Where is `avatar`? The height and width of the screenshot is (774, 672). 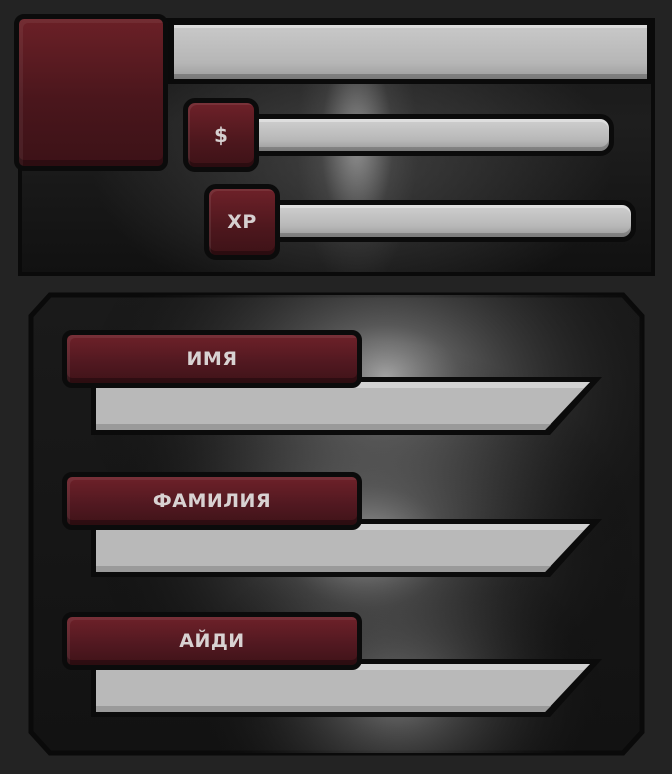
avatar is located at coordinates (91, 92).